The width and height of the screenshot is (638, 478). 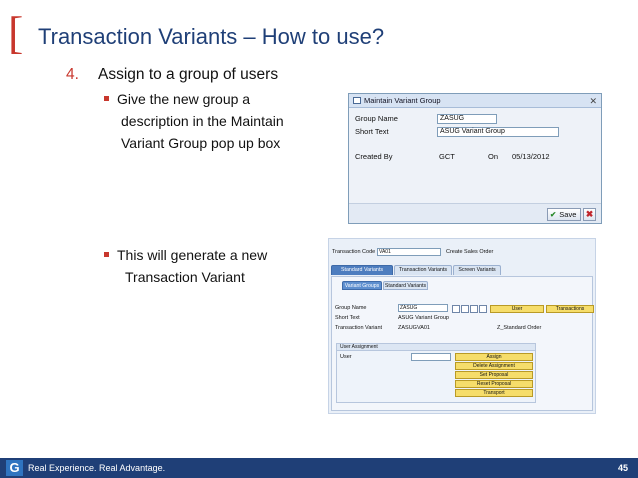 I want to click on user-field, so click(x=431, y=357).